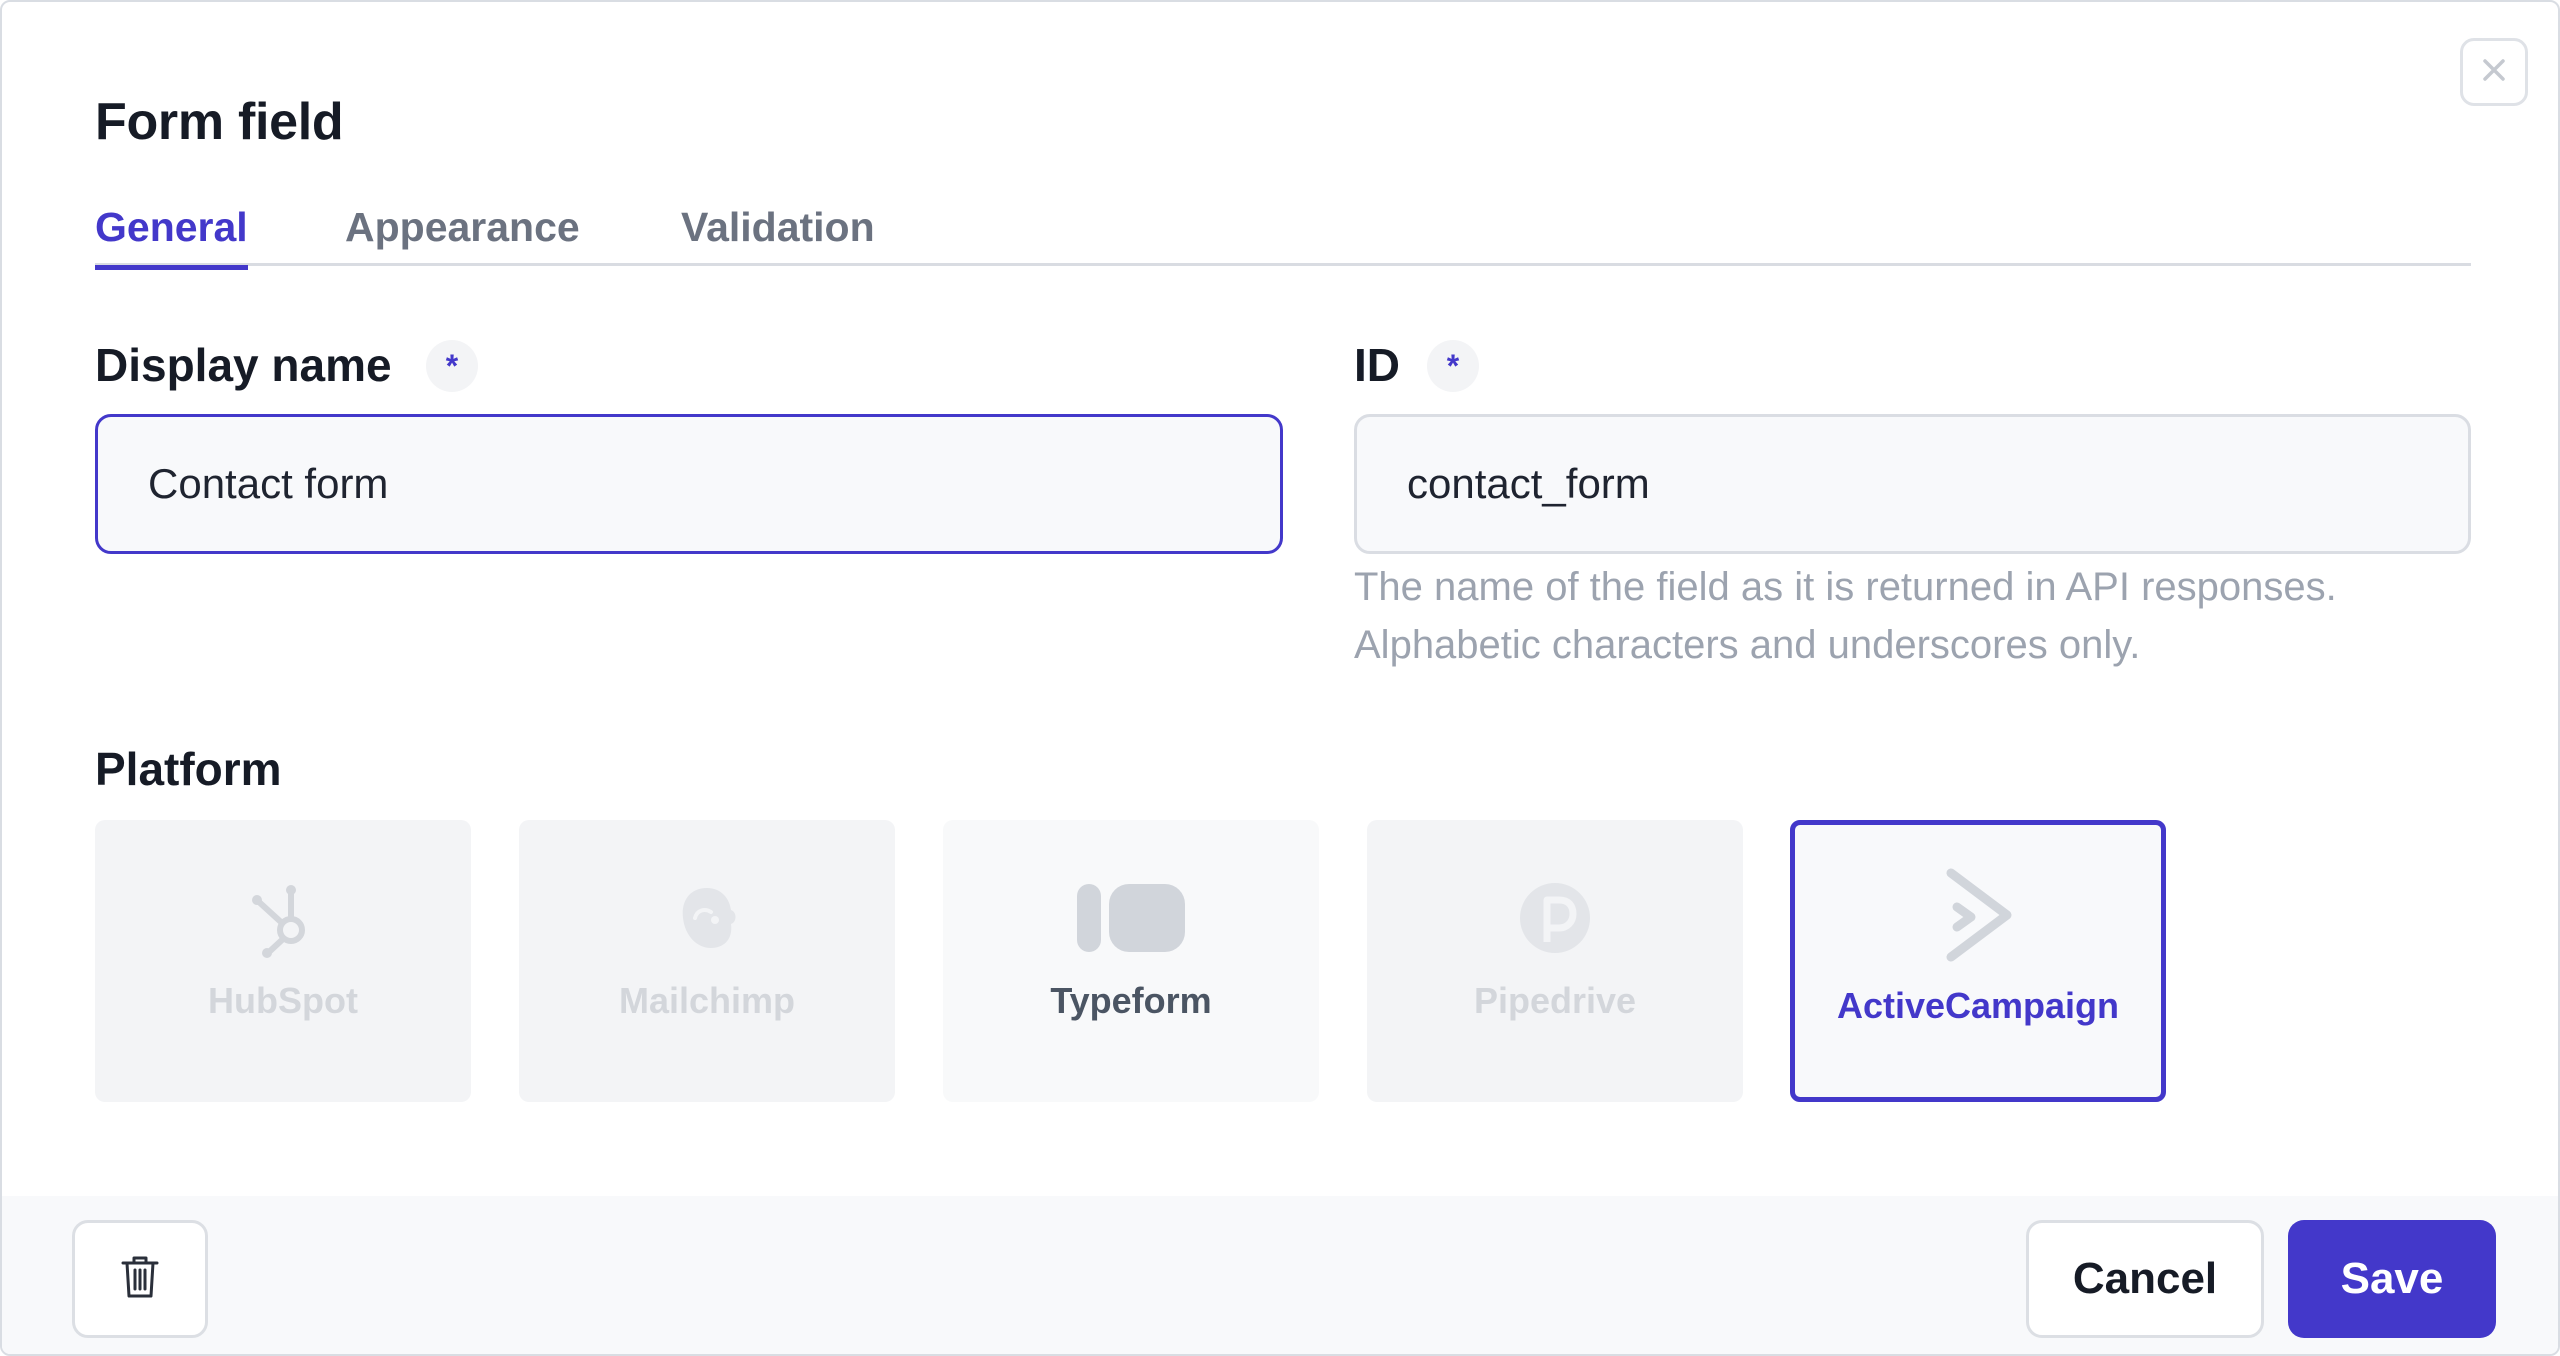 This screenshot has width=2560, height=1356. Describe the element at coordinates (707, 918) in the screenshot. I see `mailchimp-icon` at that location.